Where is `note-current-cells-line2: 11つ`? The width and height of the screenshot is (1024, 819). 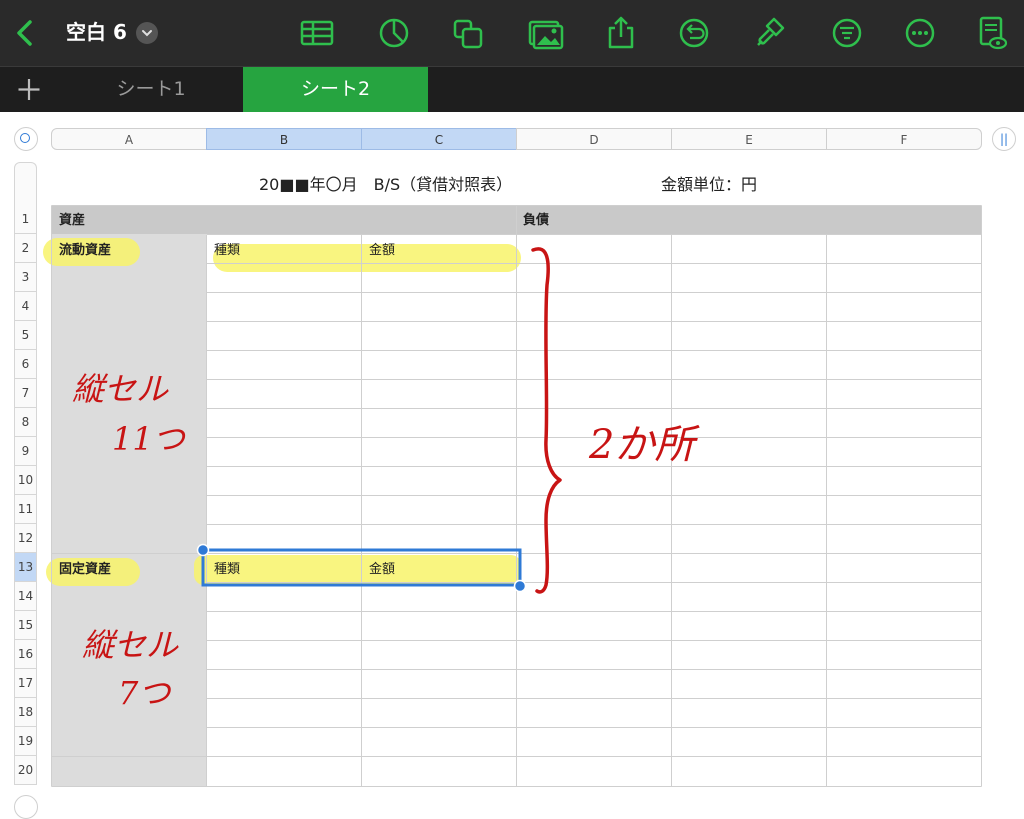
note-current-cells-line2: 11つ is located at coordinates (148, 439).